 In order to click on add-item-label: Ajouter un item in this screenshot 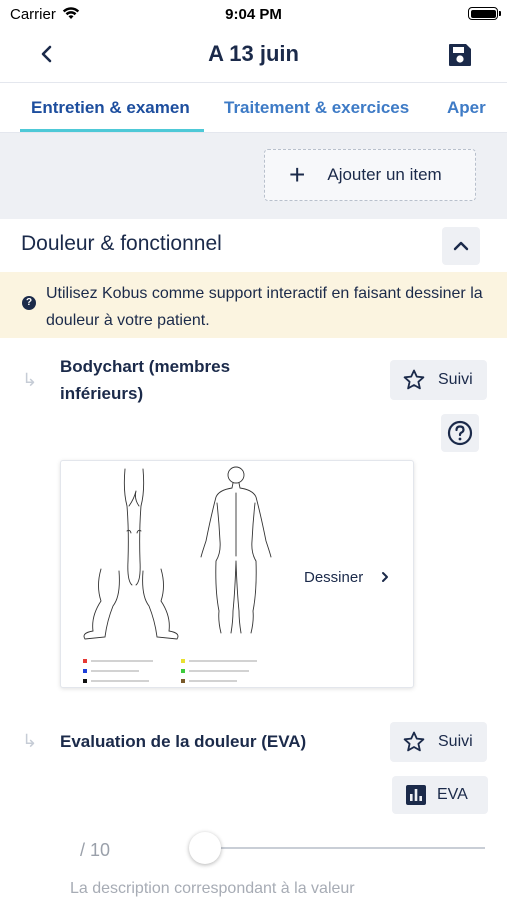, I will do `click(384, 174)`.